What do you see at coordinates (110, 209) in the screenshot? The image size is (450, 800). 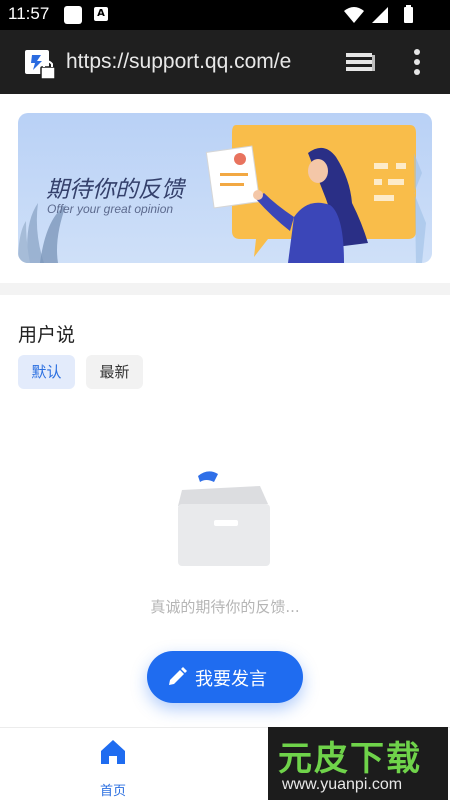 I see `banner-subtitle: Offer your great opinion` at bounding box center [110, 209].